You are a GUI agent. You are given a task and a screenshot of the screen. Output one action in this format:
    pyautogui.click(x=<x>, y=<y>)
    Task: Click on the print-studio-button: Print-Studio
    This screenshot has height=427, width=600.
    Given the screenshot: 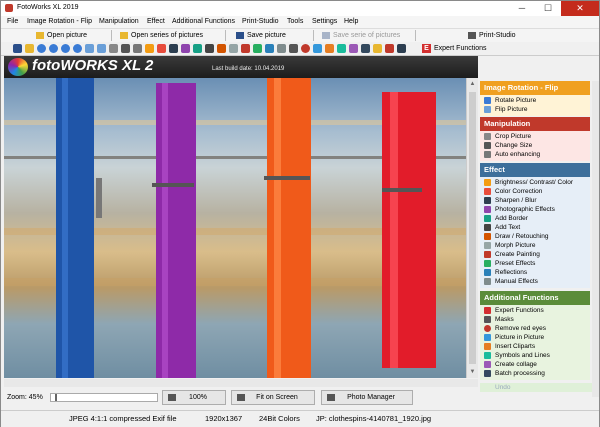 What is the action you would take?
    pyautogui.click(x=491, y=35)
    